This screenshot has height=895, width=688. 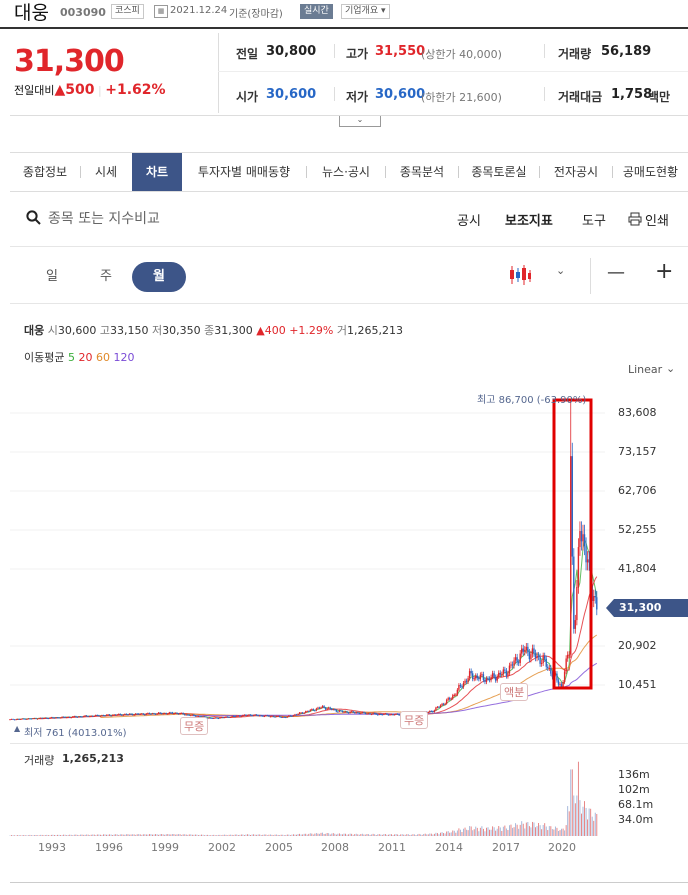 I want to click on lower-limit: (하한가 21,600), so click(x=461, y=97).